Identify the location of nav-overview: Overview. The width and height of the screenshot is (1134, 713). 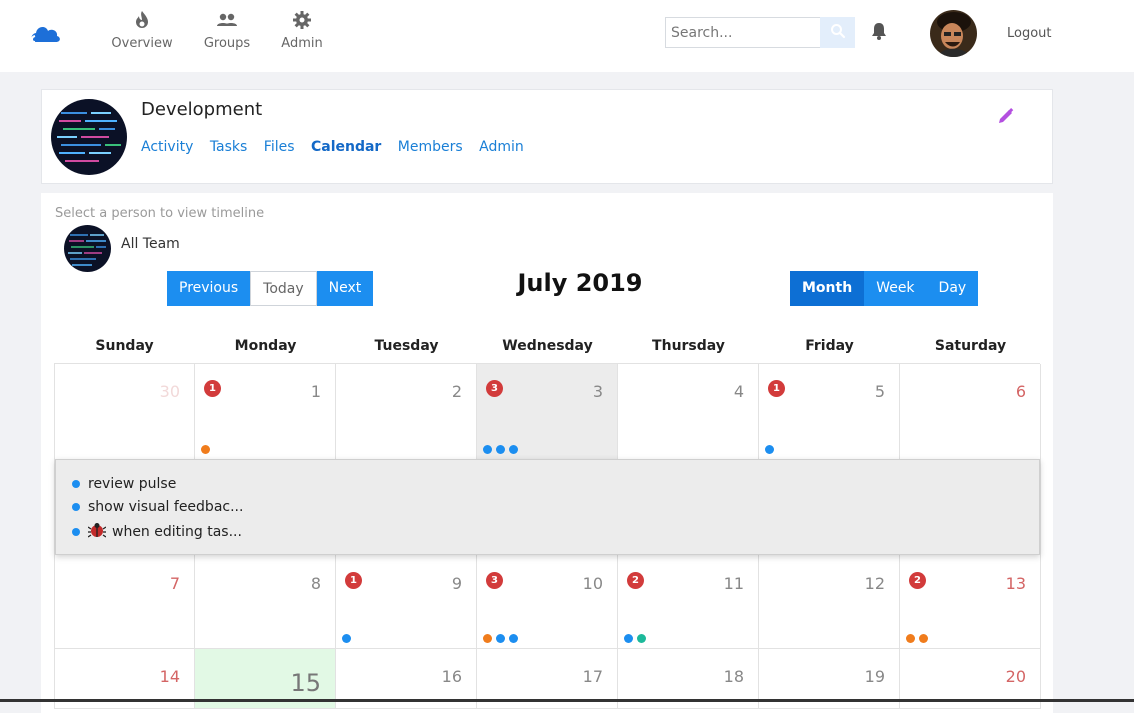
(142, 30).